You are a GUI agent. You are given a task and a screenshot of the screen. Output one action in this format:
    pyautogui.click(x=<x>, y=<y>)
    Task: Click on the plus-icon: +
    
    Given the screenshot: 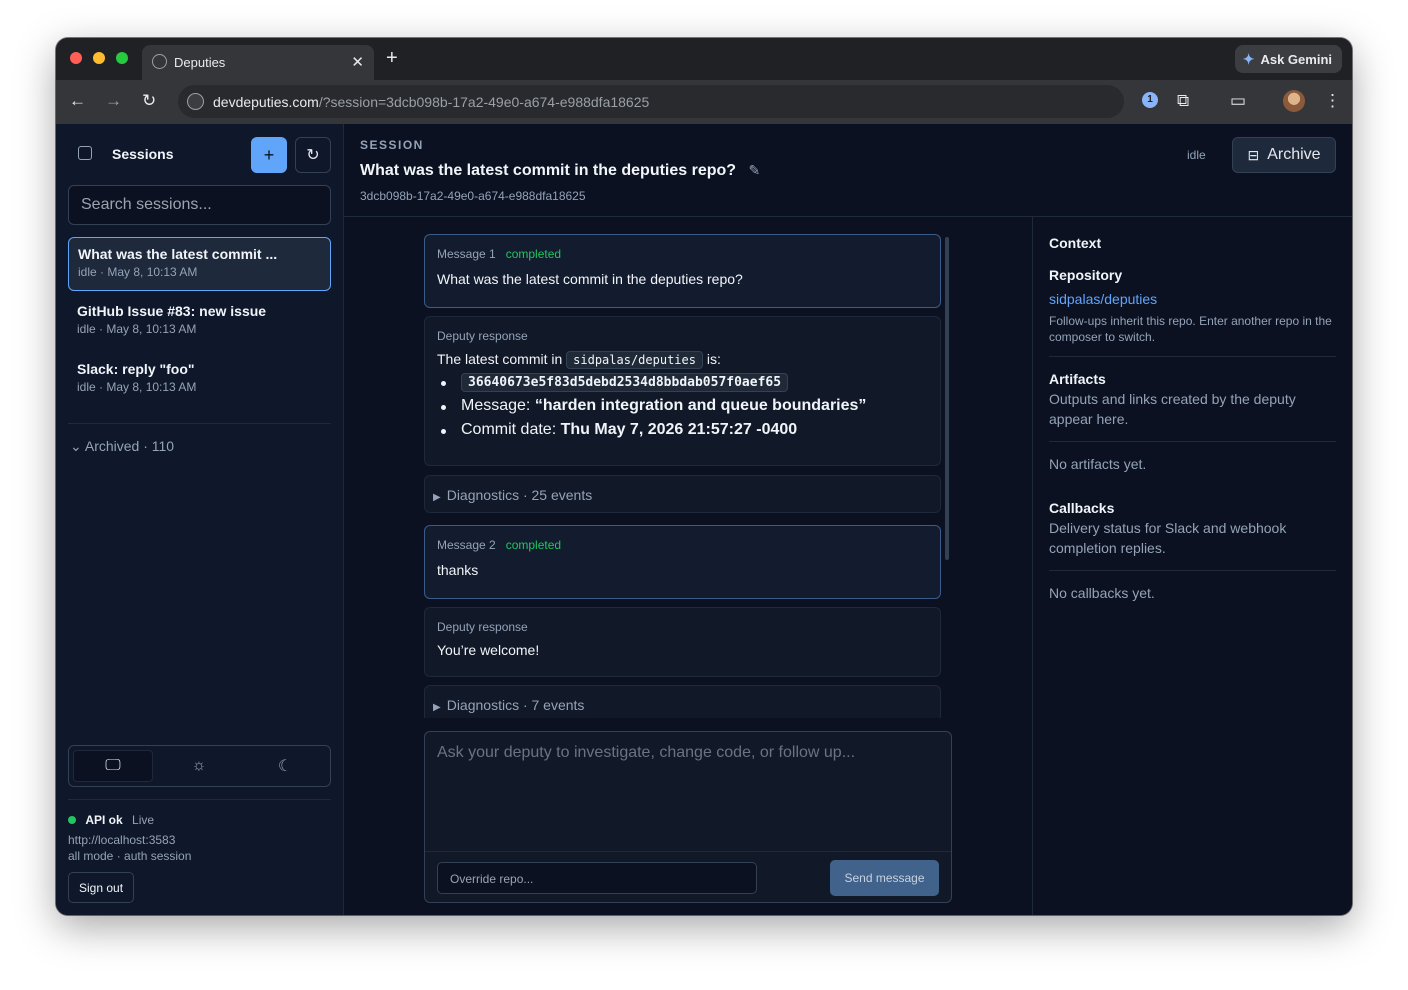 What is the action you would take?
    pyautogui.click(x=269, y=154)
    